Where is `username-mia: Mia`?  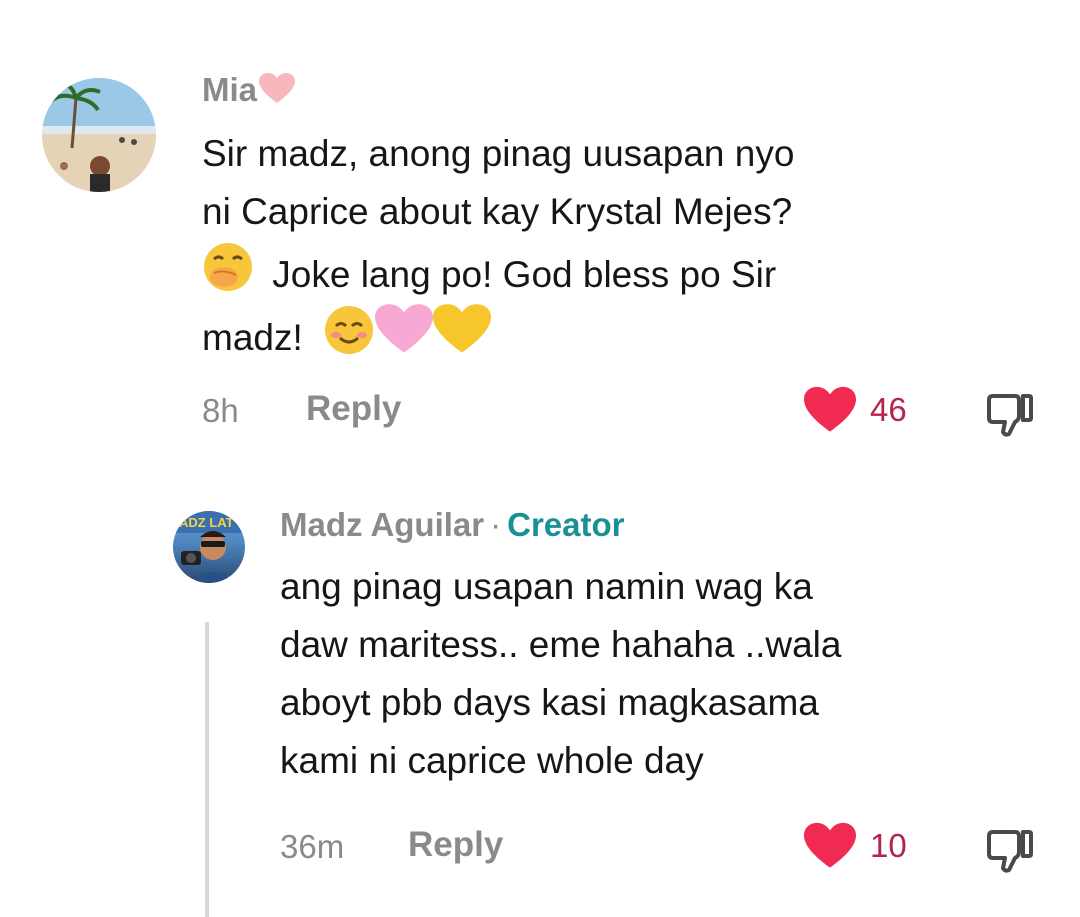 username-mia: Mia is located at coordinates (249, 90).